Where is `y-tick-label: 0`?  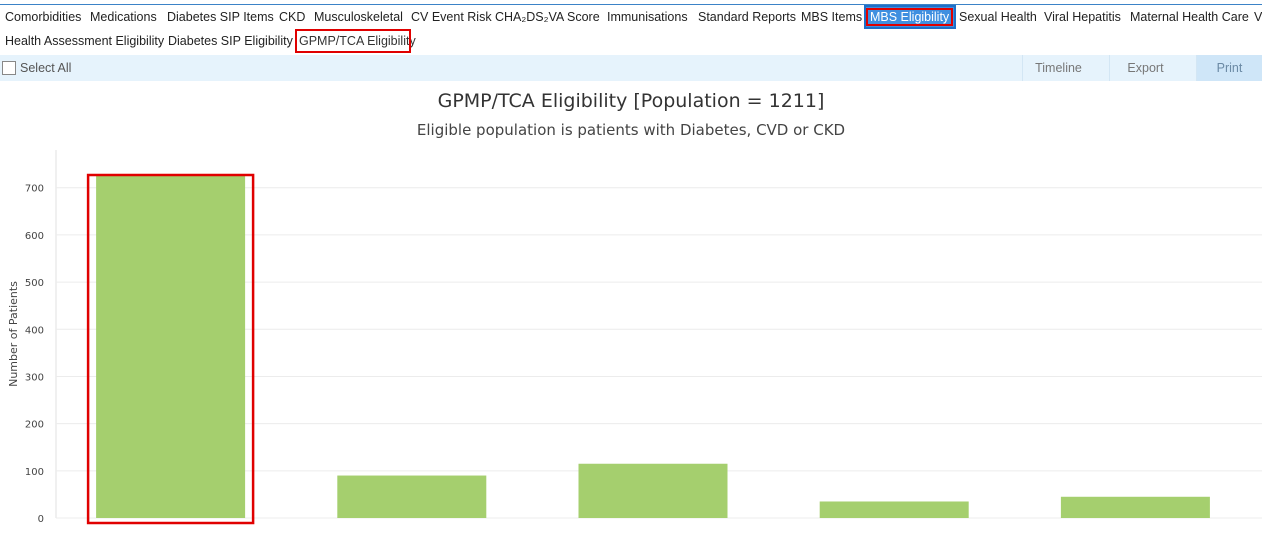 y-tick-label: 0 is located at coordinates (41, 519).